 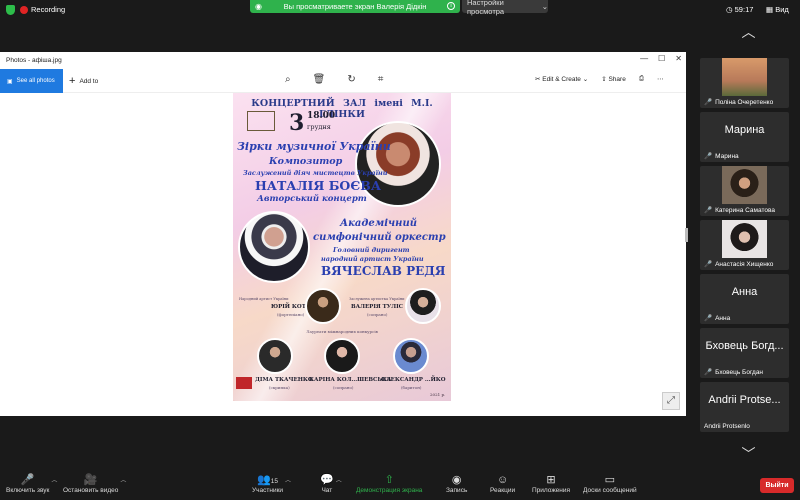 What do you see at coordinates (288, 79) in the screenshot?
I see `zoom-icon: ⌕` at bounding box center [288, 79].